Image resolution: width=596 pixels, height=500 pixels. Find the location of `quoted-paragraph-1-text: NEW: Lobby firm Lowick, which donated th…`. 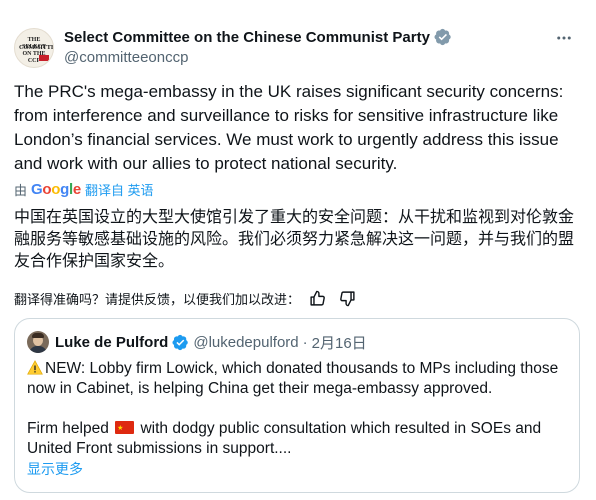

quoted-paragraph-1-text: NEW: Lobby firm Lowick, which donated th… is located at coordinates (293, 378).